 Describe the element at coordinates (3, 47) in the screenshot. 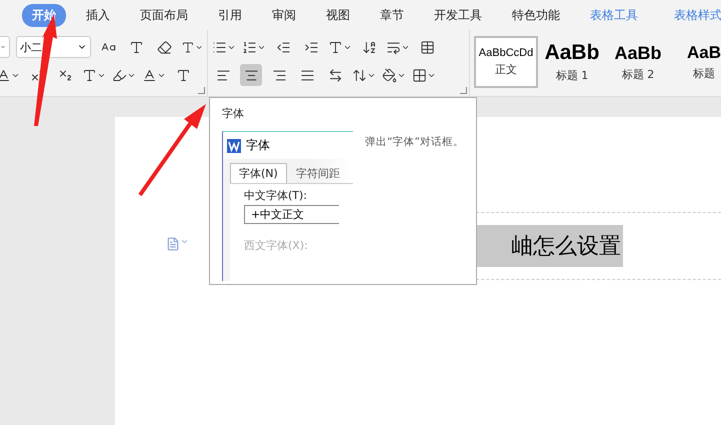

I see `chevron-down-icon` at that location.